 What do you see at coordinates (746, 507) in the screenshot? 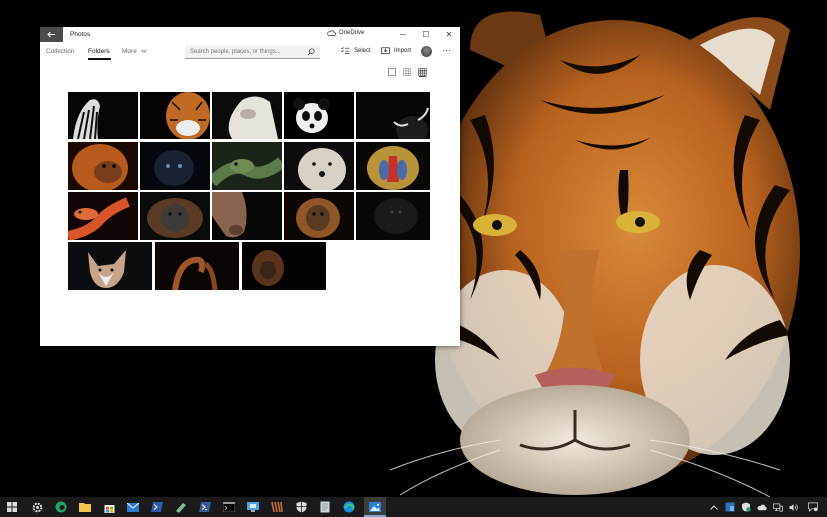
I see `security-icon` at bounding box center [746, 507].